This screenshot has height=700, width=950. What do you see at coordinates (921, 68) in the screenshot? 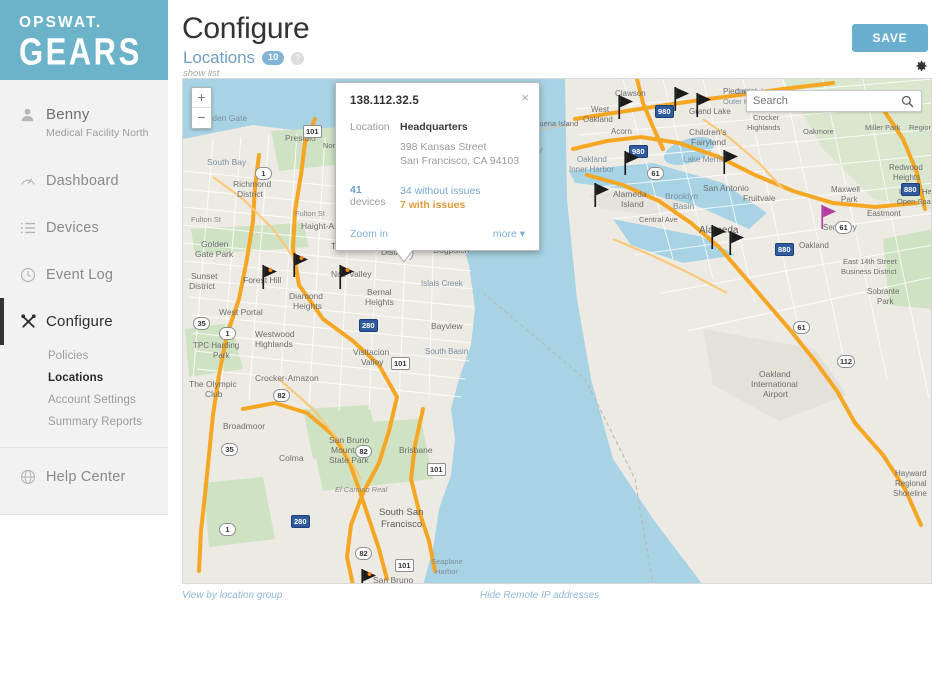
I see `gear-icon` at bounding box center [921, 68].